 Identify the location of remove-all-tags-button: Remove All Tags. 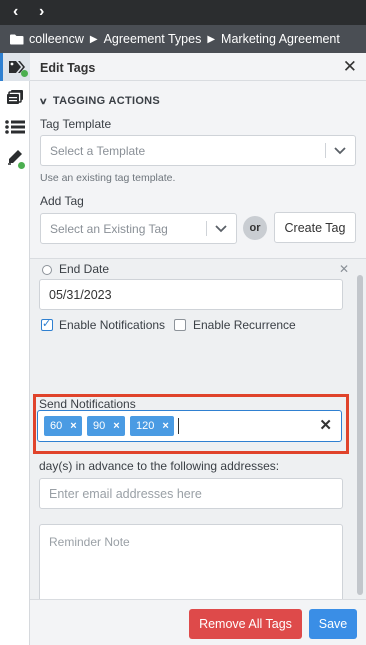
(245, 624).